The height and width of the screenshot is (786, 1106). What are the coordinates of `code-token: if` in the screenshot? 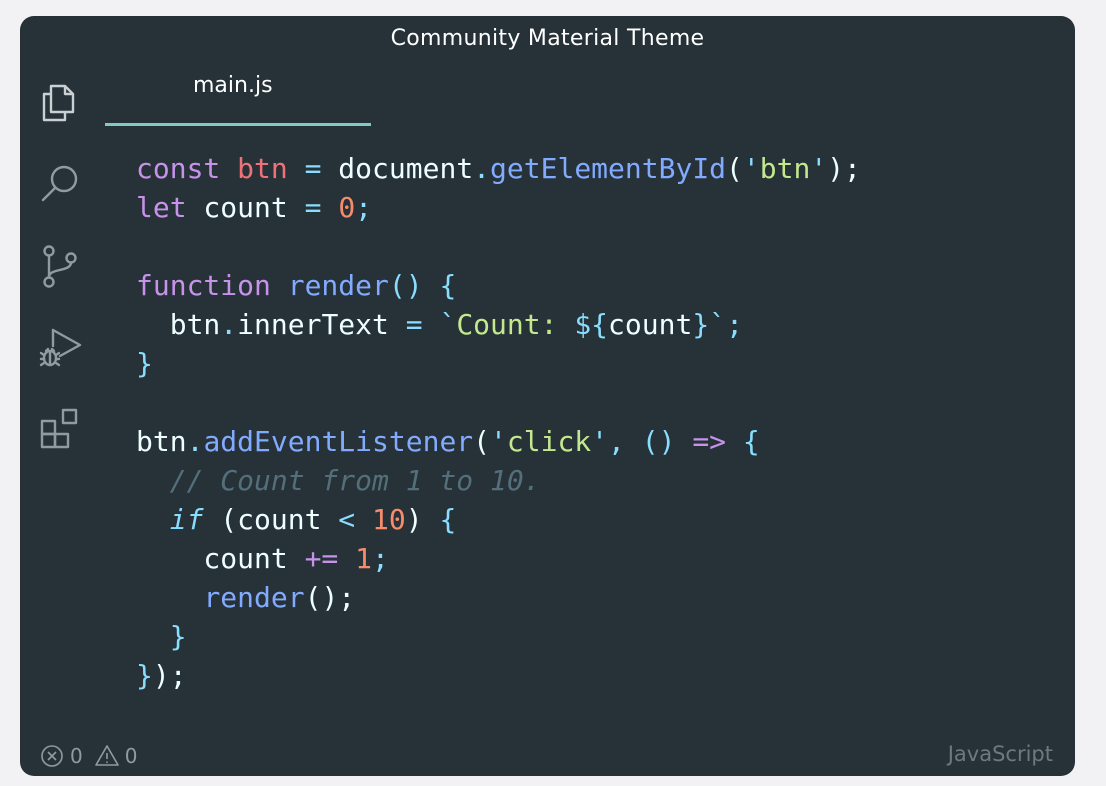 It's located at (186, 519).